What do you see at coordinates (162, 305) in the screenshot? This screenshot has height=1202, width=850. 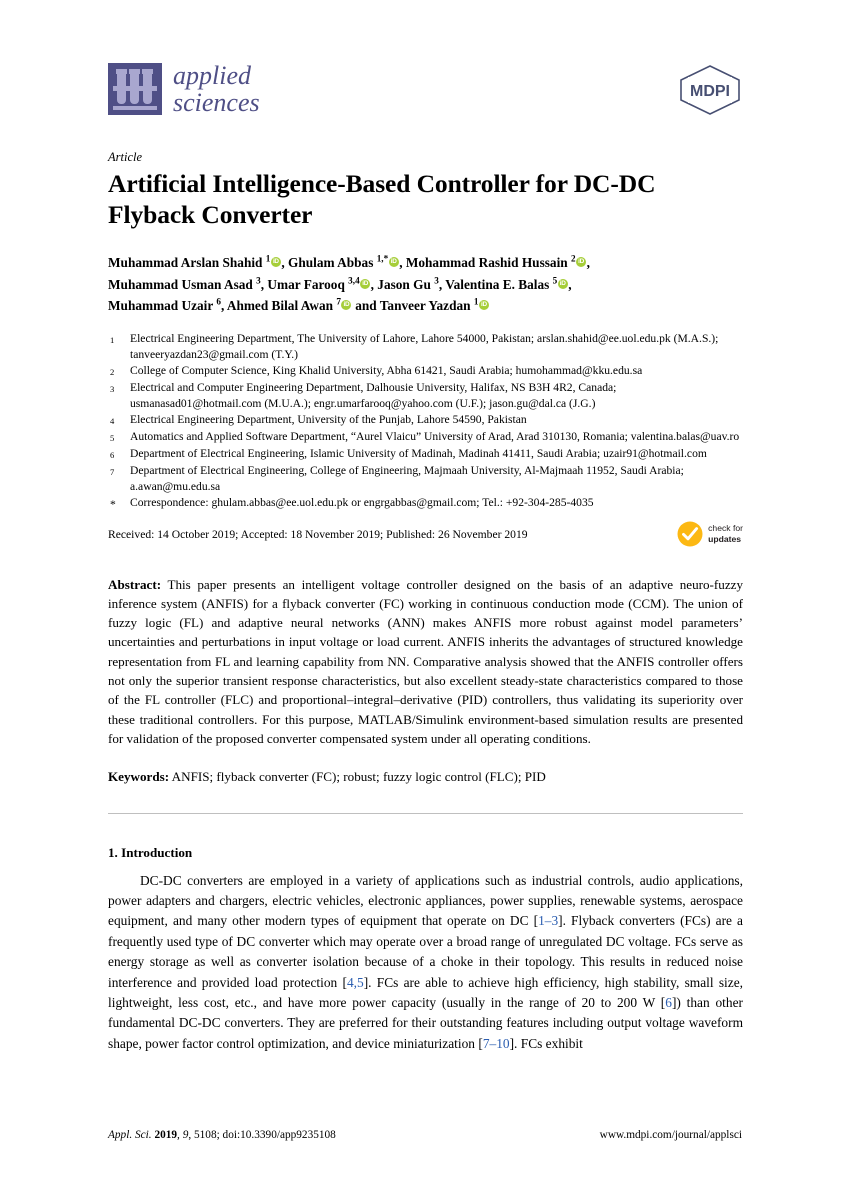 I see `author-name: Muhammad Uzair` at bounding box center [162, 305].